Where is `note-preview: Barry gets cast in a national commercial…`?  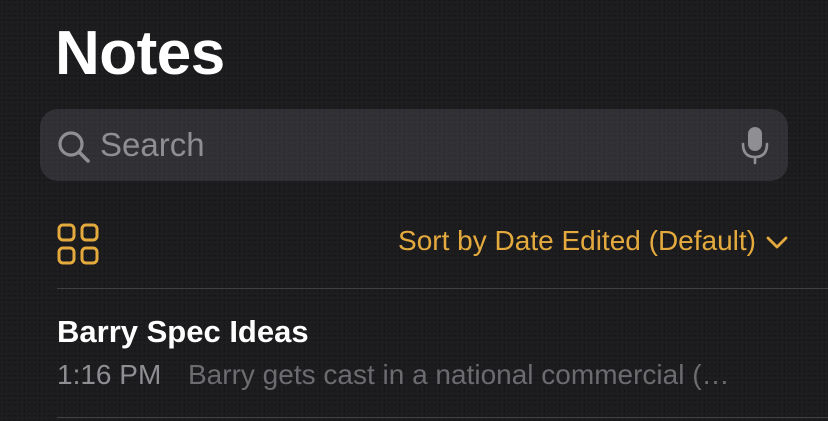 note-preview: Barry gets cast in a national commercial… is located at coordinates (459, 374).